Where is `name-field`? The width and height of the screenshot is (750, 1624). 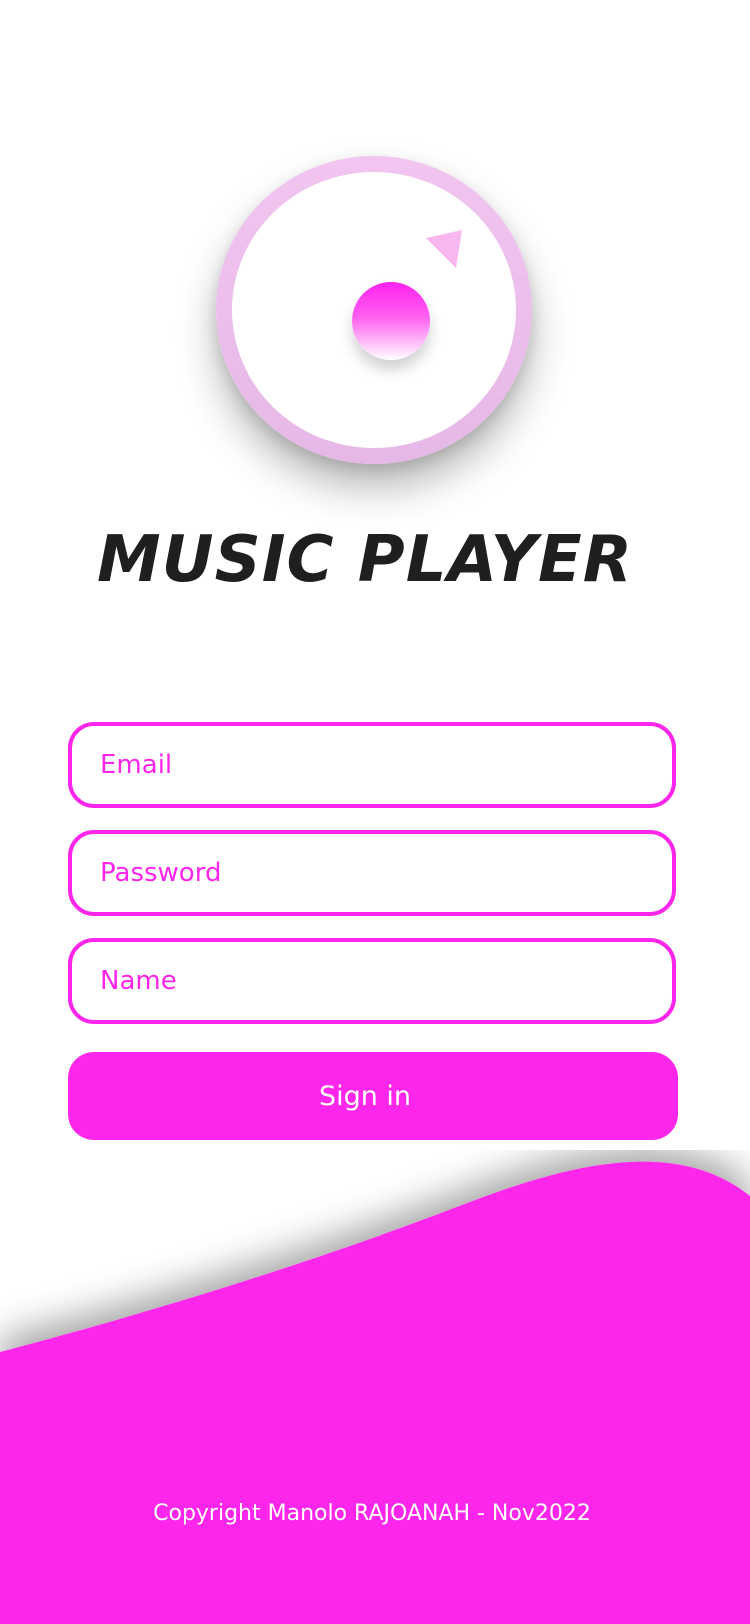
name-field is located at coordinates (372, 981).